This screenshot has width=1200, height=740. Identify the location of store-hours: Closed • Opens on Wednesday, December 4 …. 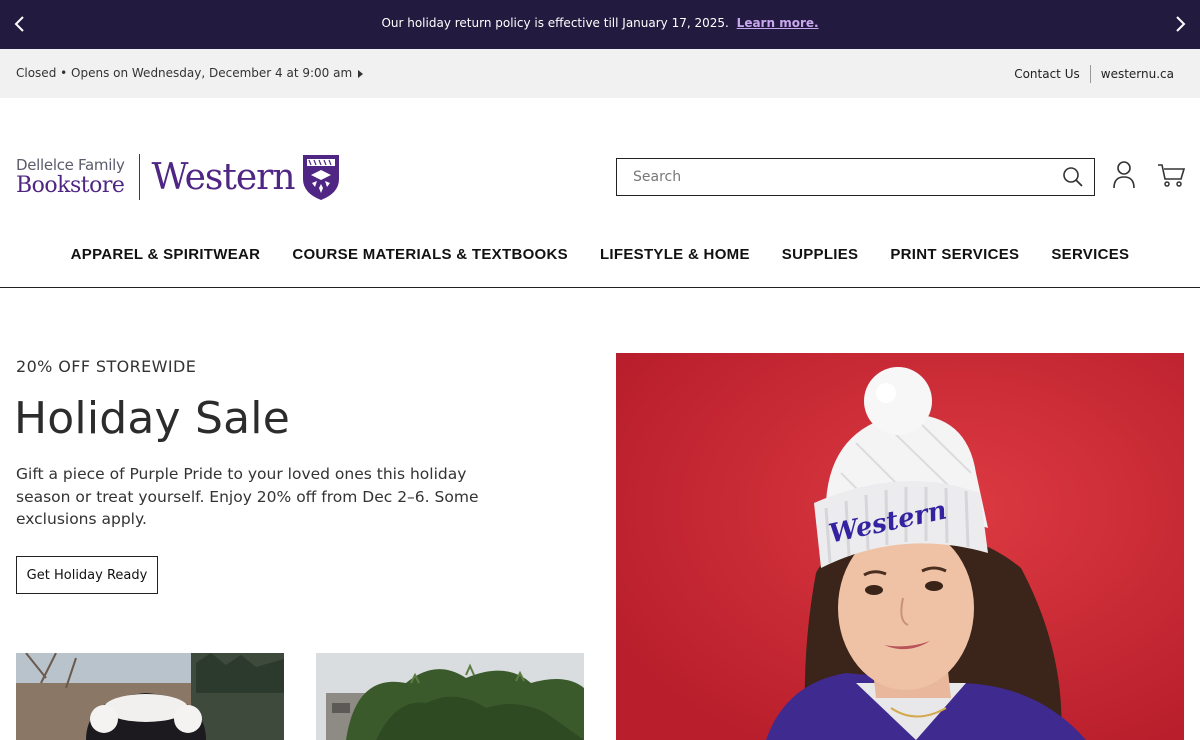
(190, 73).